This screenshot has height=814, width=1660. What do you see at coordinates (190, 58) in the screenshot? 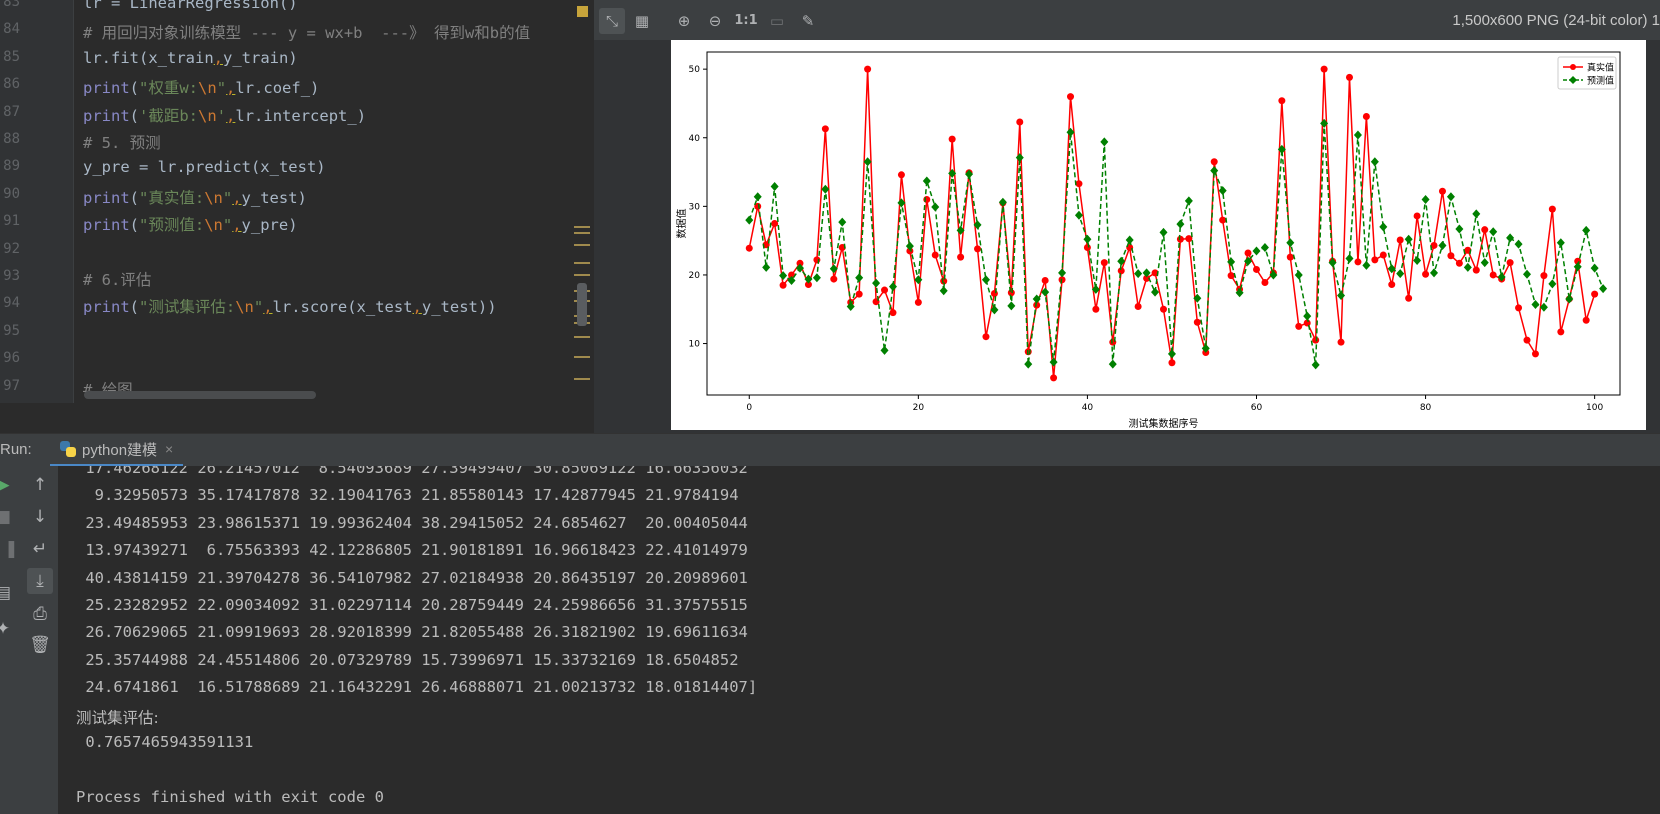
I see `code-line: lr.fit(x_train,y_train)` at bounding box center [190, 58].